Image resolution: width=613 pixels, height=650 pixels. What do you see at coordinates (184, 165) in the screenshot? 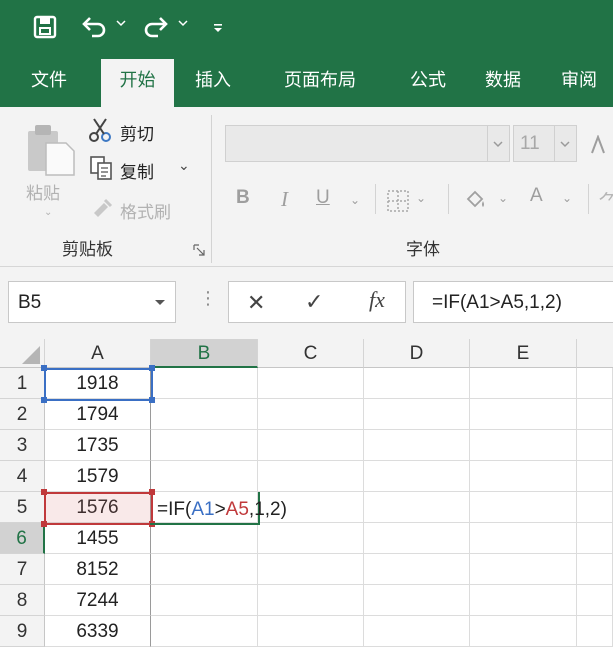
I see `copy-dropdown-icon: ⌄` at bounding box center [184, 165].